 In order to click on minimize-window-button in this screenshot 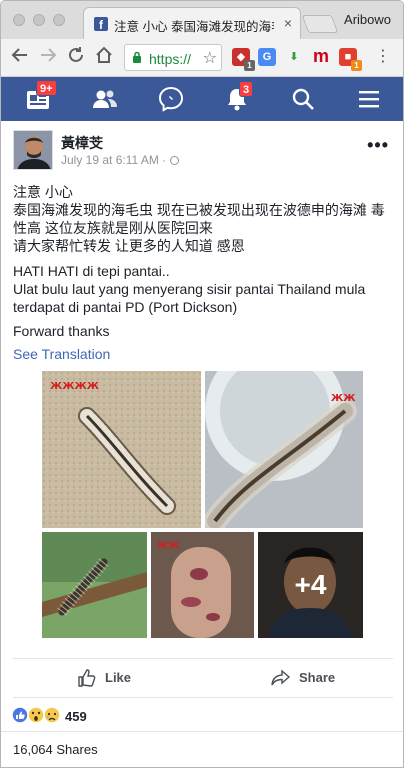, I will do `click(39, 20)`.